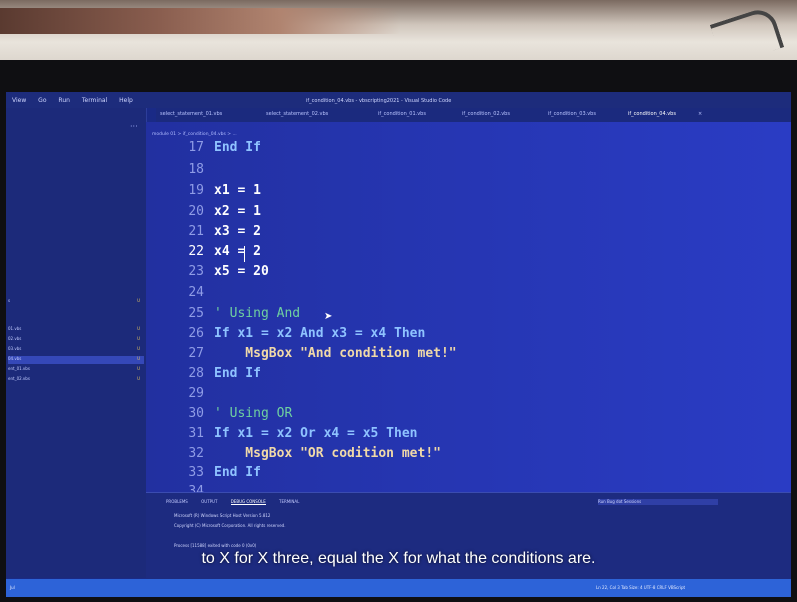 Image resolution: width=797 pixels, height=602 pixels. Describe the element at coordinates (196, 169) in the screenshot. I see `line-number: 18` at that location.